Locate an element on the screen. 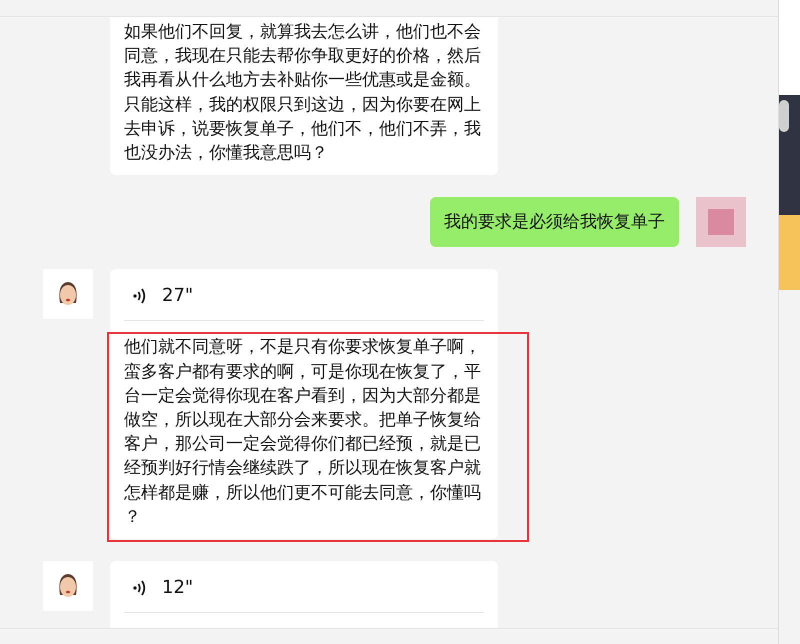 The image size is (800, 644). scrollbar-thumb is located at coordinates (784, 116).